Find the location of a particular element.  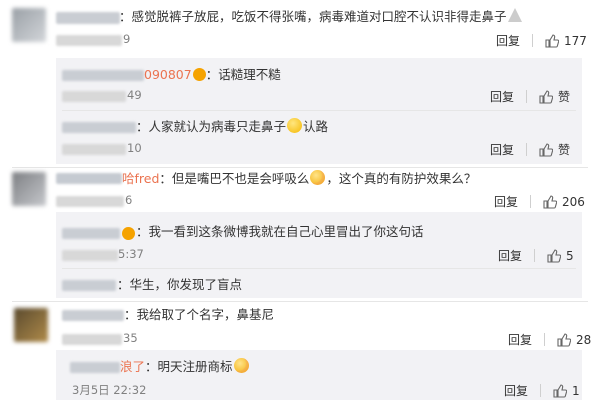

username: 哈fred is located at coordinates (140, 178).